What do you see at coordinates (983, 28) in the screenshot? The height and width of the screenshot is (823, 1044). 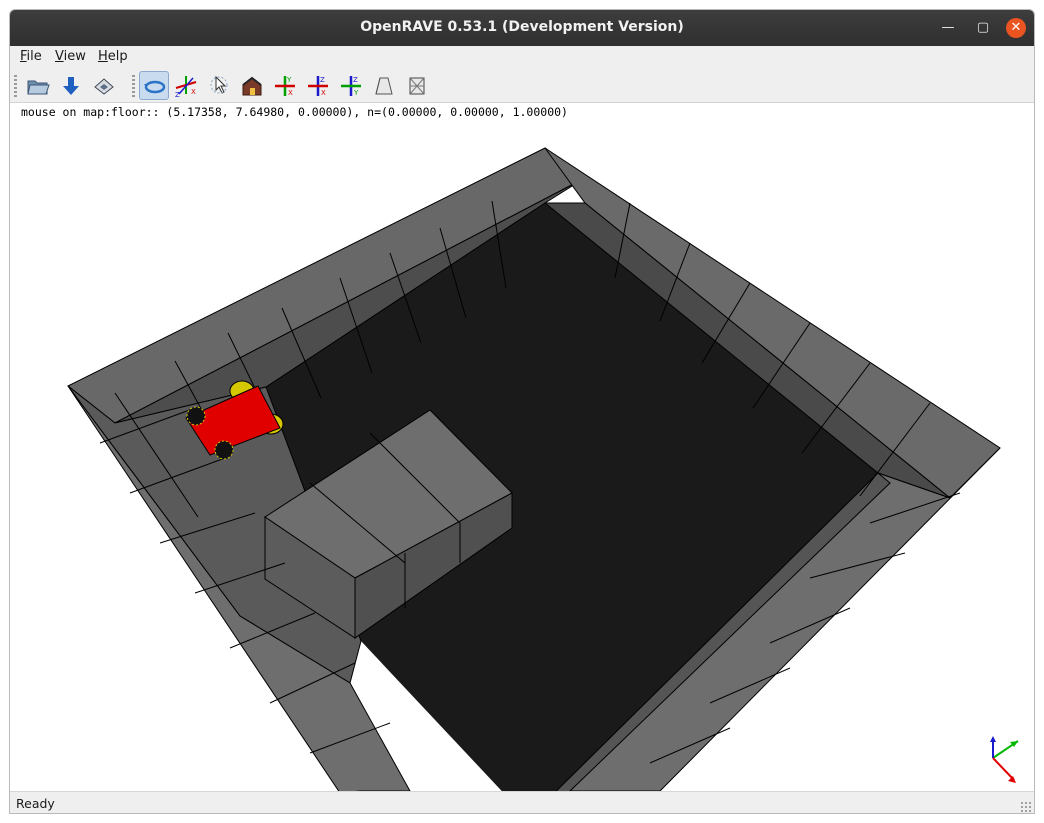 I see `maximize-button: ▢` at bounding box center [983, 28].